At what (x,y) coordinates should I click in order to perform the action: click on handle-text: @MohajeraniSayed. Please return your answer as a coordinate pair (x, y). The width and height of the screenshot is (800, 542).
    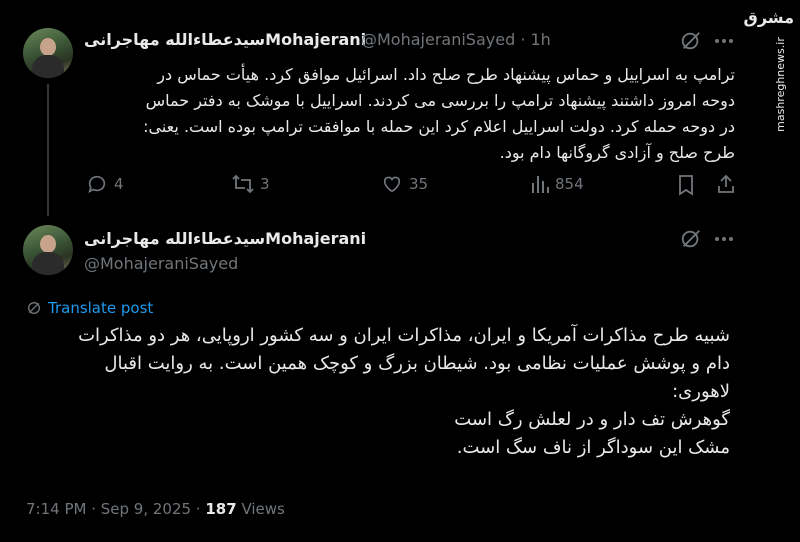
    Looking at the image, I should click on (438, 39).